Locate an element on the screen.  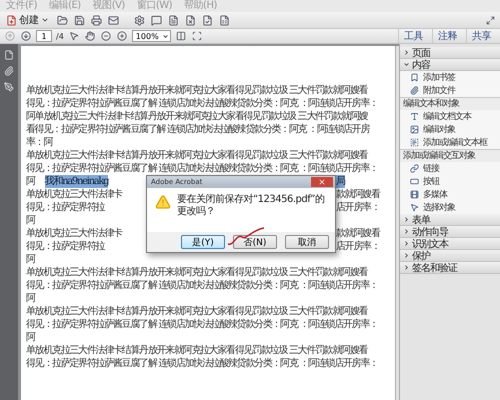
scrollbar is located at coordinates (397, 223).